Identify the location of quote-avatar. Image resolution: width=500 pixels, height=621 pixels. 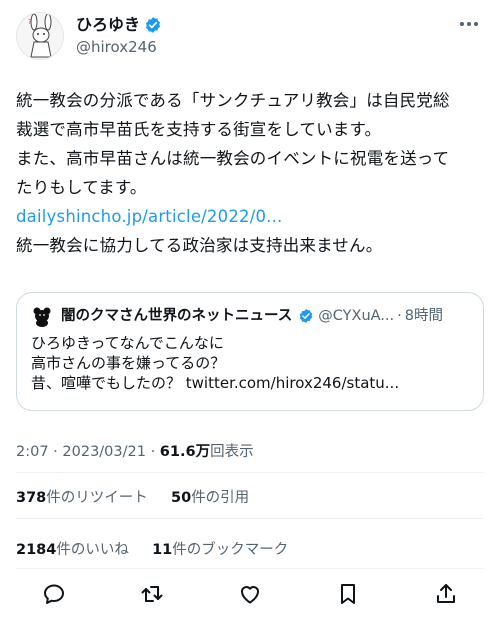
(42, 316).